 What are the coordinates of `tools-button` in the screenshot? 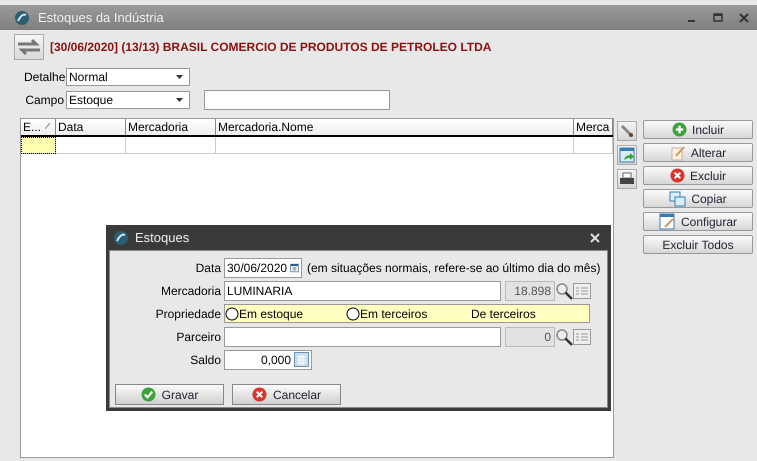 It's located at (627, 131).